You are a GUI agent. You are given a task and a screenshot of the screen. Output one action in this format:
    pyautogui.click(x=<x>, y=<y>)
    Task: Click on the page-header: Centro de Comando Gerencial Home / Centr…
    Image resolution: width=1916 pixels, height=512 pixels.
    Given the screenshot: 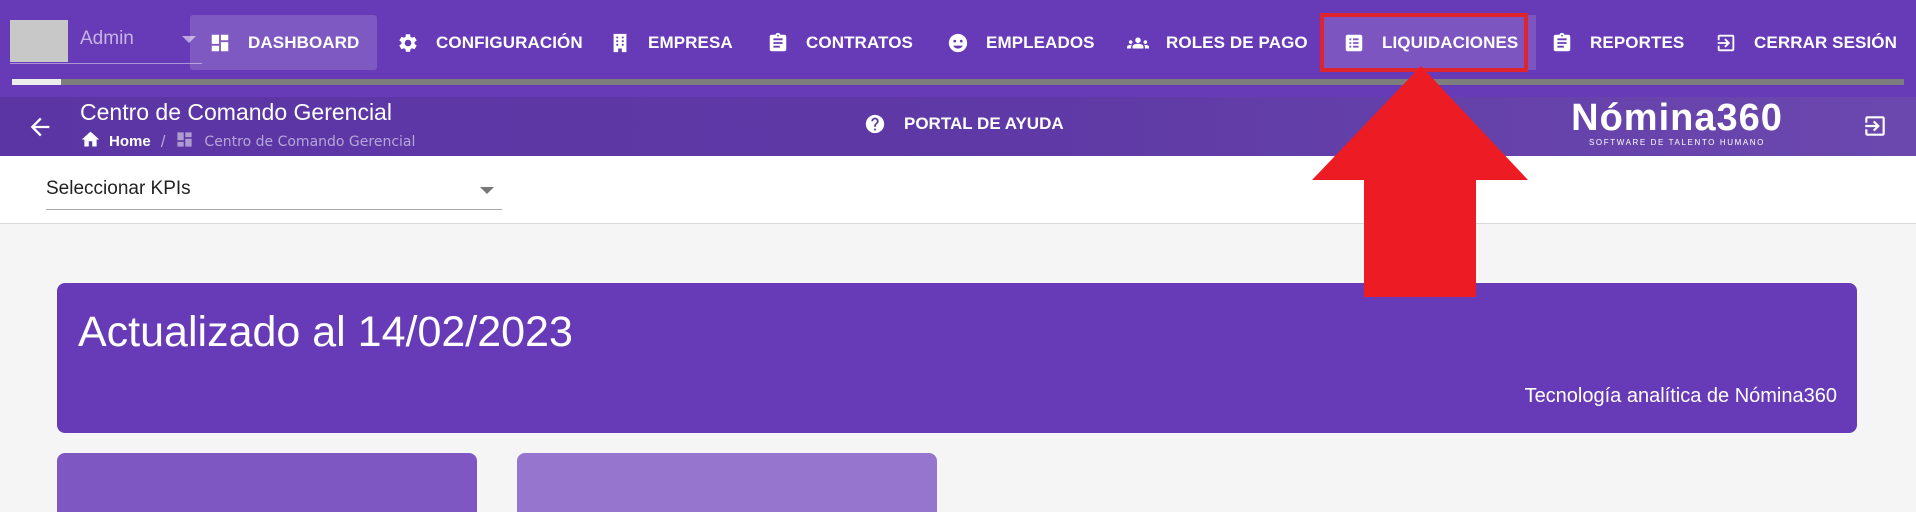 What is the action you would take?
    pyautogui.click(x=958, y=126)
    